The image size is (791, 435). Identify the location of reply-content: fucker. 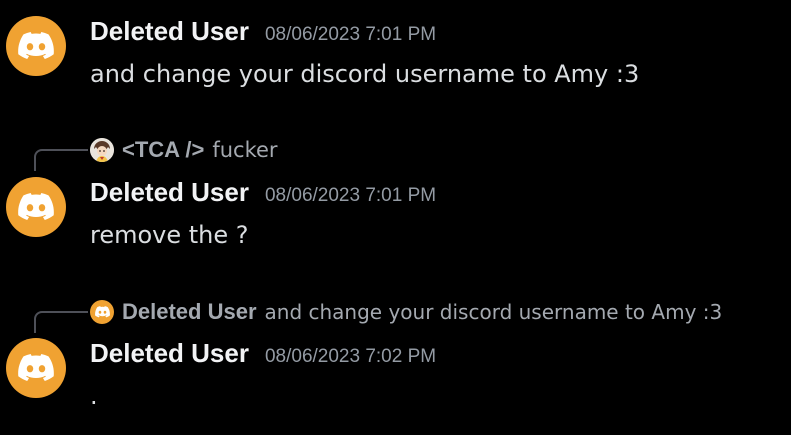
(244, 150).